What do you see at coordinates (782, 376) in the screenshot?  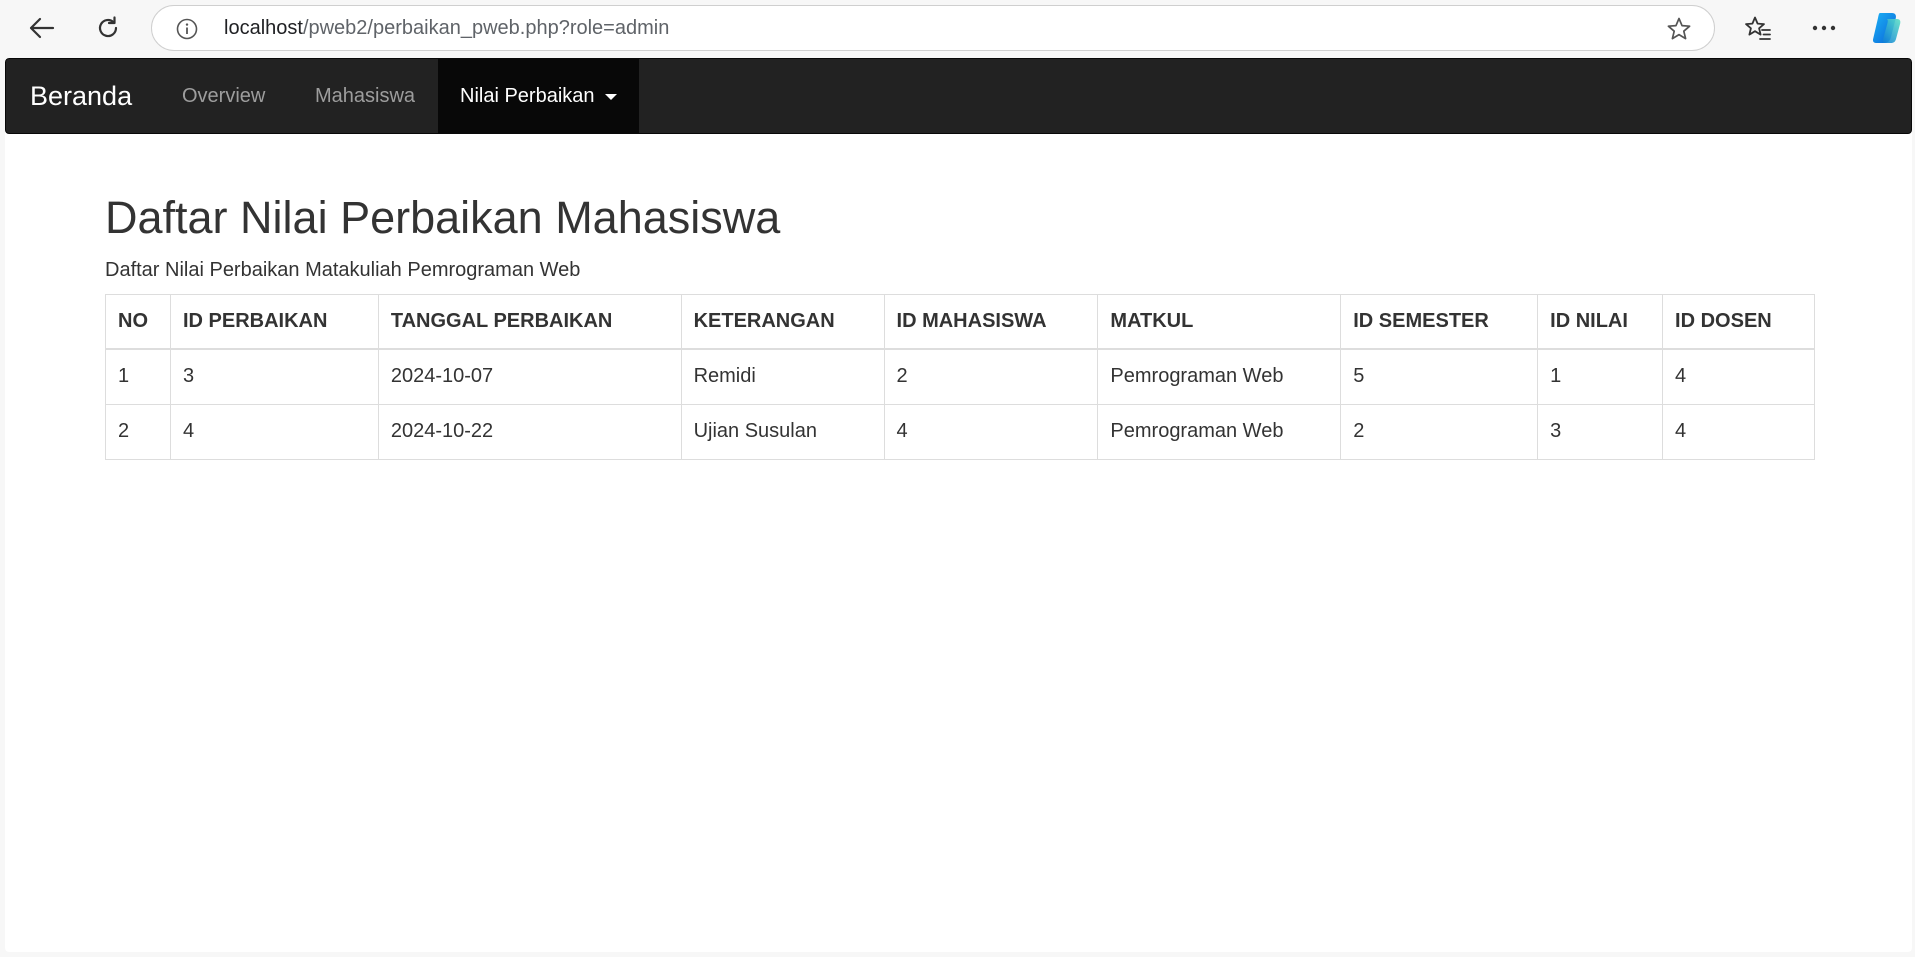 I see `table-cell: Remidi` at bounding box center [782, 376].